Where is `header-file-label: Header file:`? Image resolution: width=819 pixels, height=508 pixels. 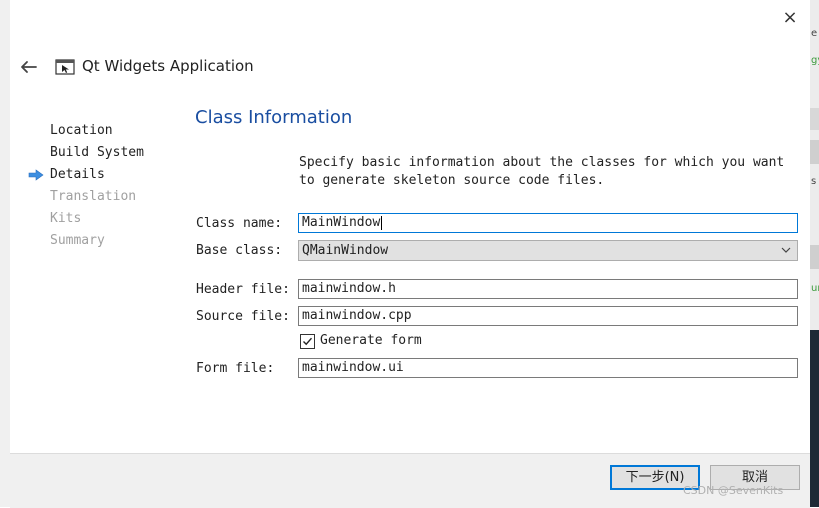 header-file-label: Header file: is located at coordinates (243, 289).